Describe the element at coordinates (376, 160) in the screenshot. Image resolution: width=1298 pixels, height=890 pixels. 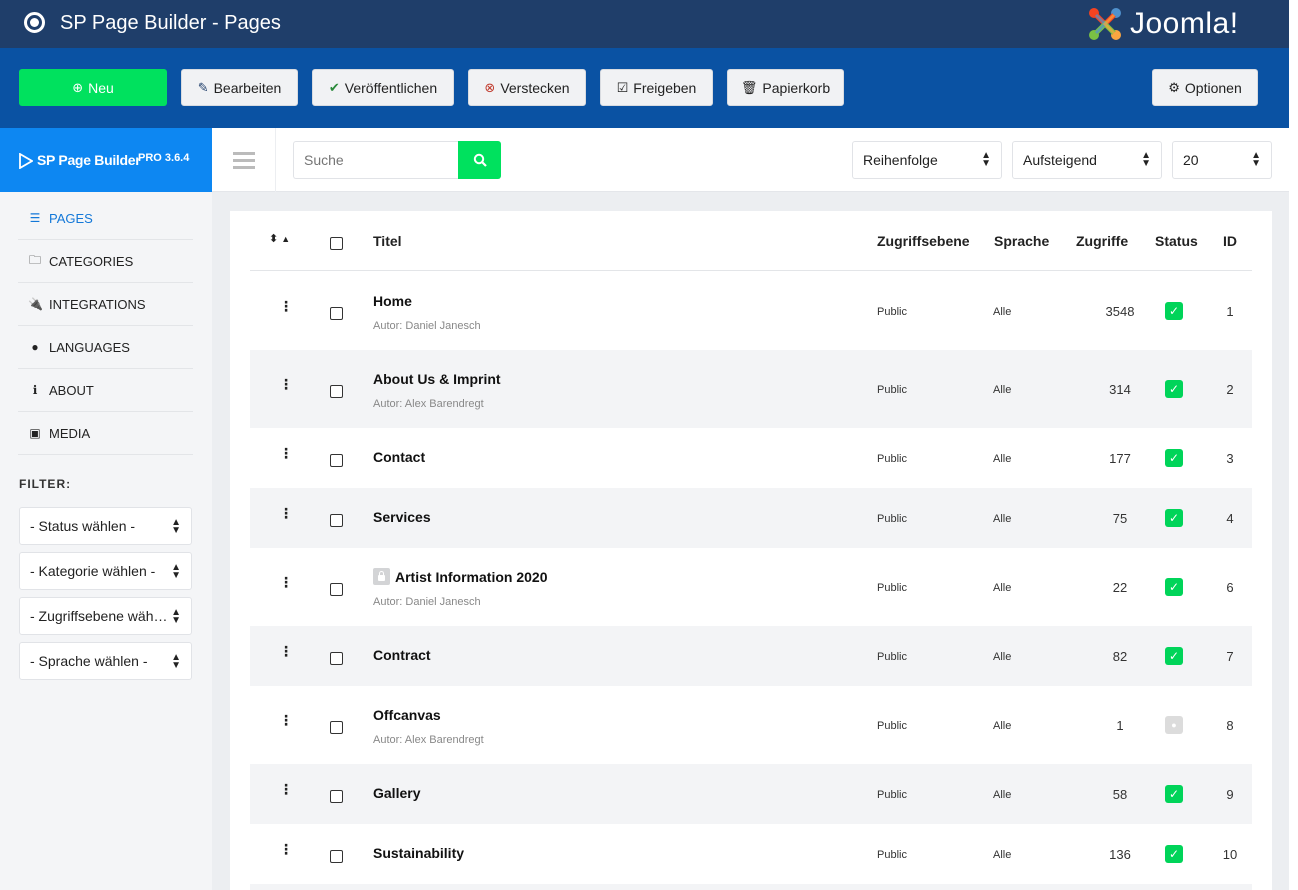
I see `search-input` at that location.